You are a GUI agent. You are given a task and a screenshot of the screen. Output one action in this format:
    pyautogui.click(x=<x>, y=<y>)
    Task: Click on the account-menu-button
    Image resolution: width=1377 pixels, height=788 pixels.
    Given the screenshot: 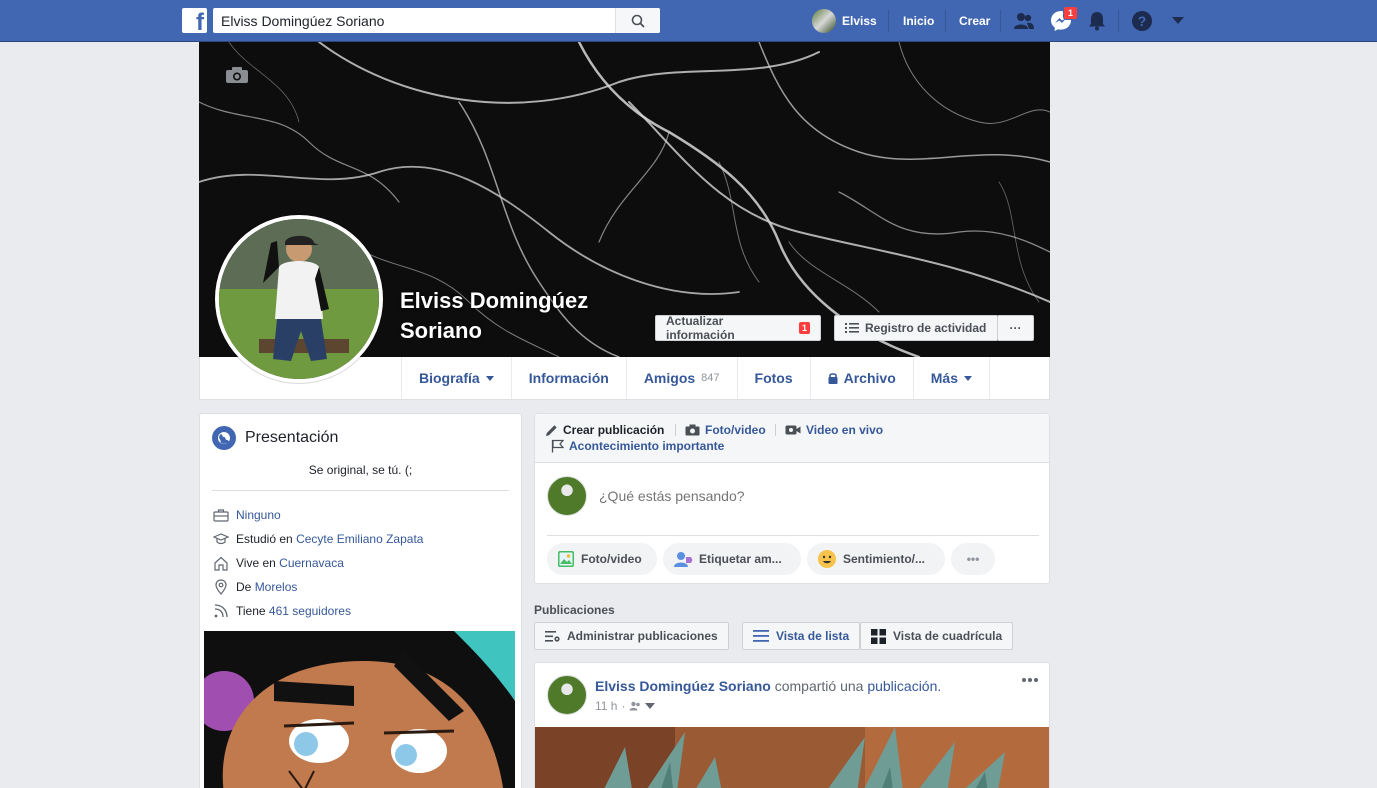 What is the action you would take?
    pyautogui.click(x=1178, y=21)
    